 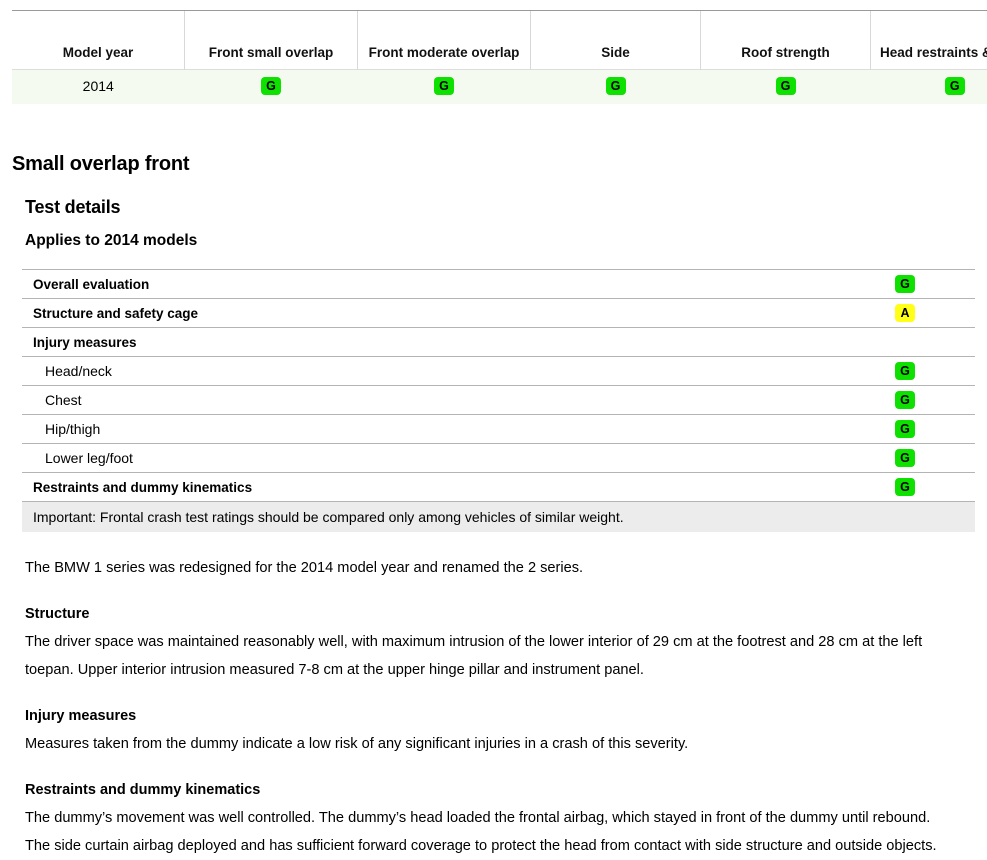 I want to click on rating-badge-restraints-and-dummy-kinematics: G, so click(x=905, y=487).